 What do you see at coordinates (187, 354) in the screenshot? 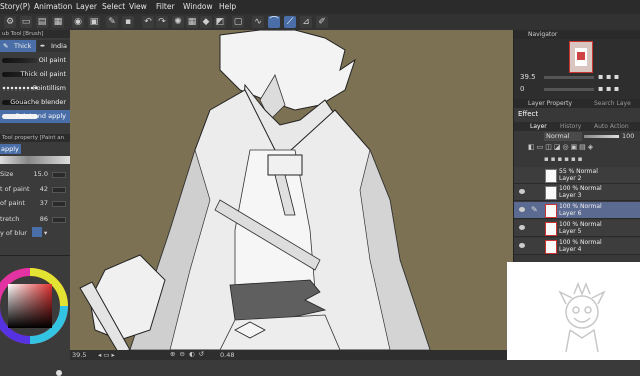
I see `rotate-icons: ⊕ ⊖ ◐ ↺` at bounding box center [187, 354].